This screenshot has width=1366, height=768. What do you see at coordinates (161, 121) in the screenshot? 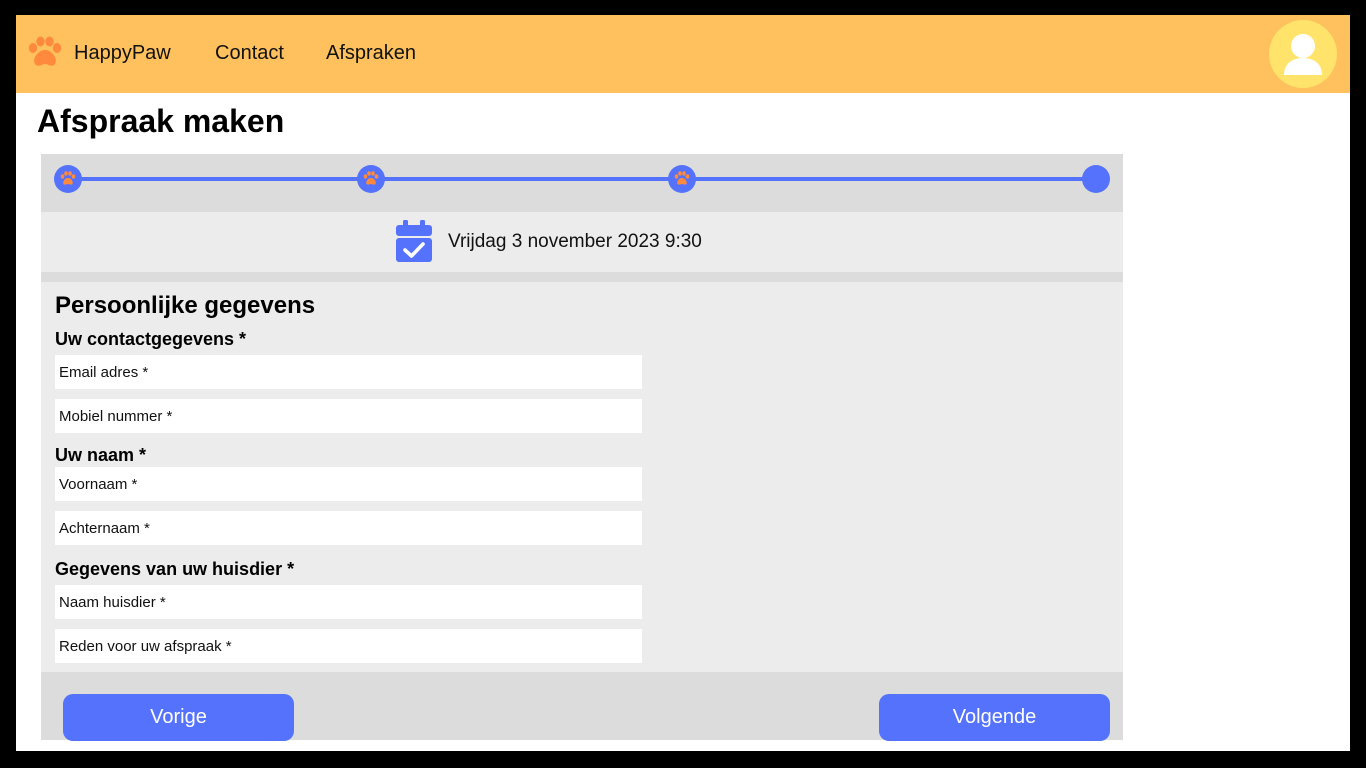
I see `page-title: Afspraak maken` at bounding box center [161, 121].